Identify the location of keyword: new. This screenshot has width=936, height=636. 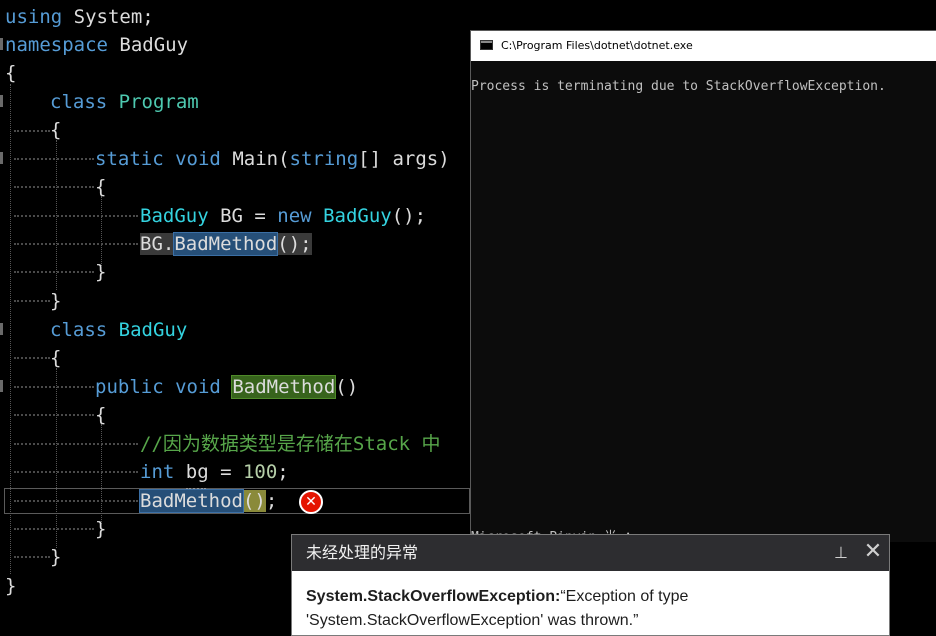
(294, 216).